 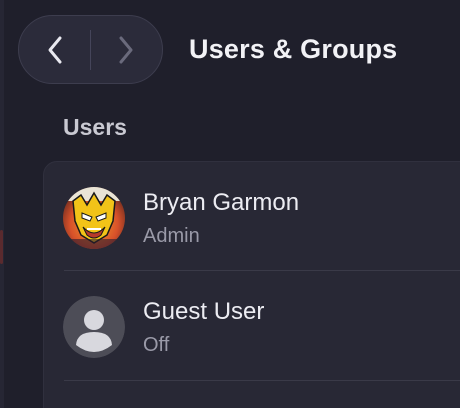 I want to click on chevron-right-icon, so click(x=126, y=49).